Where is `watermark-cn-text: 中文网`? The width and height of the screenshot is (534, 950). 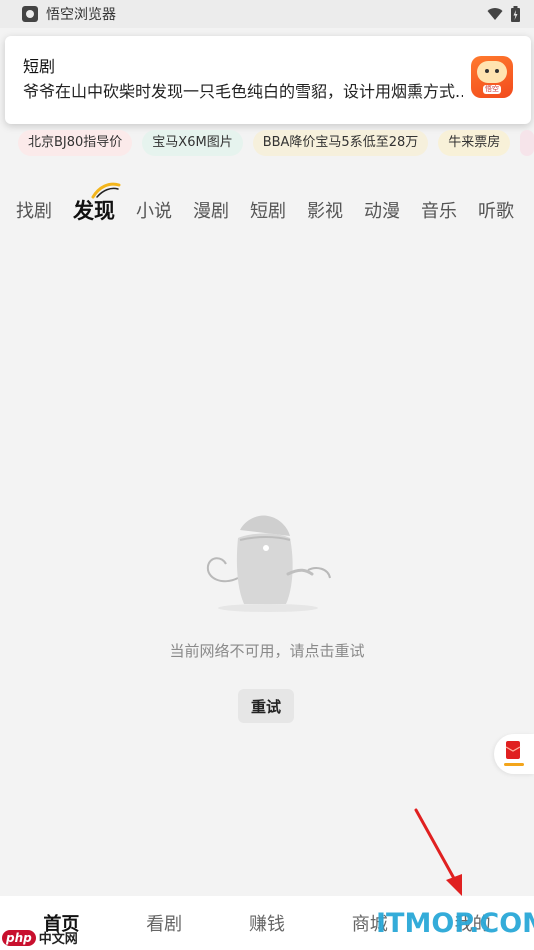
watermark-cn-text: 中文网 is located at coordinates (58, 939).